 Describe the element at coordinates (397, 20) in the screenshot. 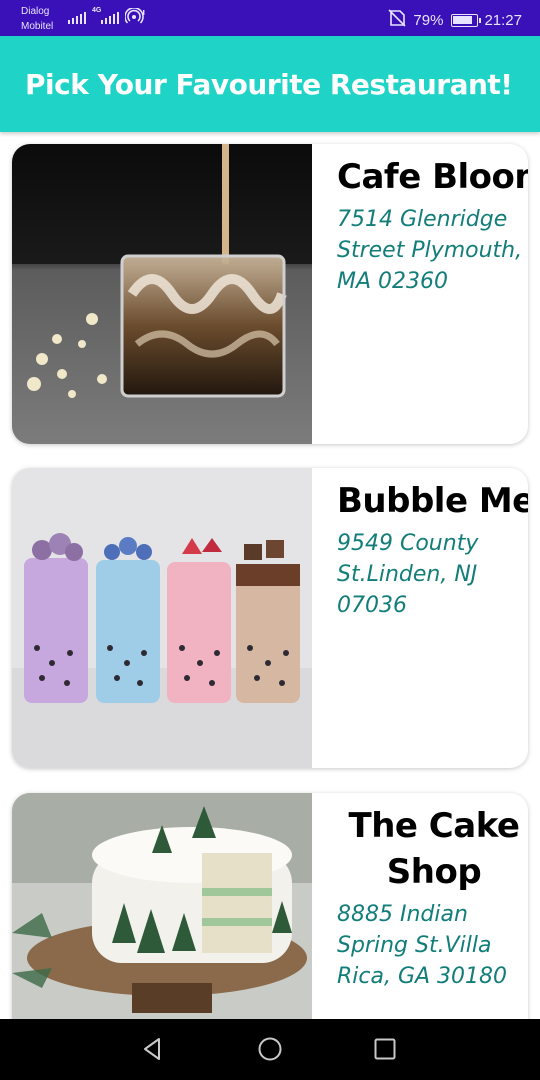

I see `no-sim-icon` at that location.